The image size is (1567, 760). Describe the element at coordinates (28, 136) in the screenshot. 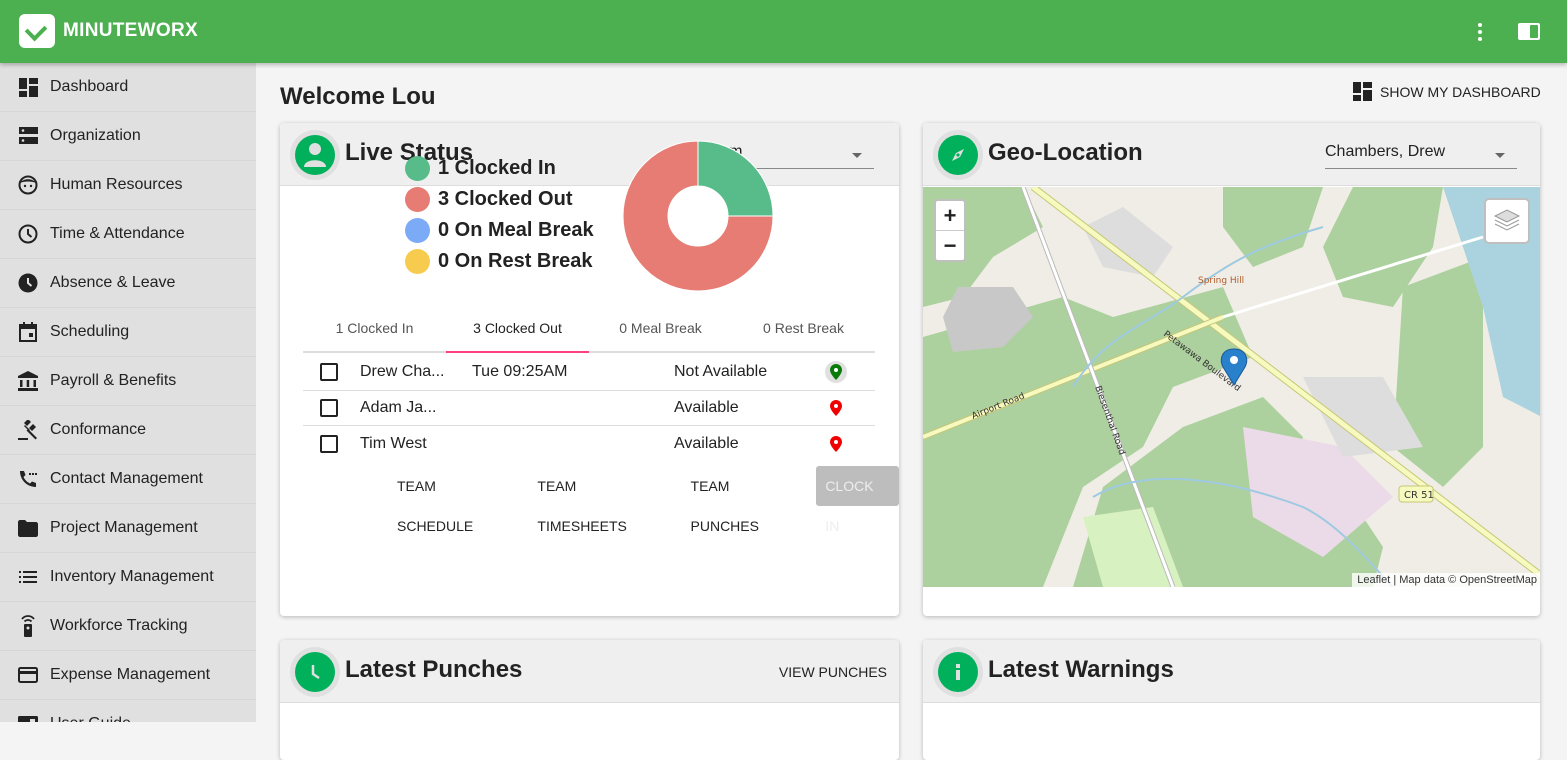

I see `dns-icon` at that location.